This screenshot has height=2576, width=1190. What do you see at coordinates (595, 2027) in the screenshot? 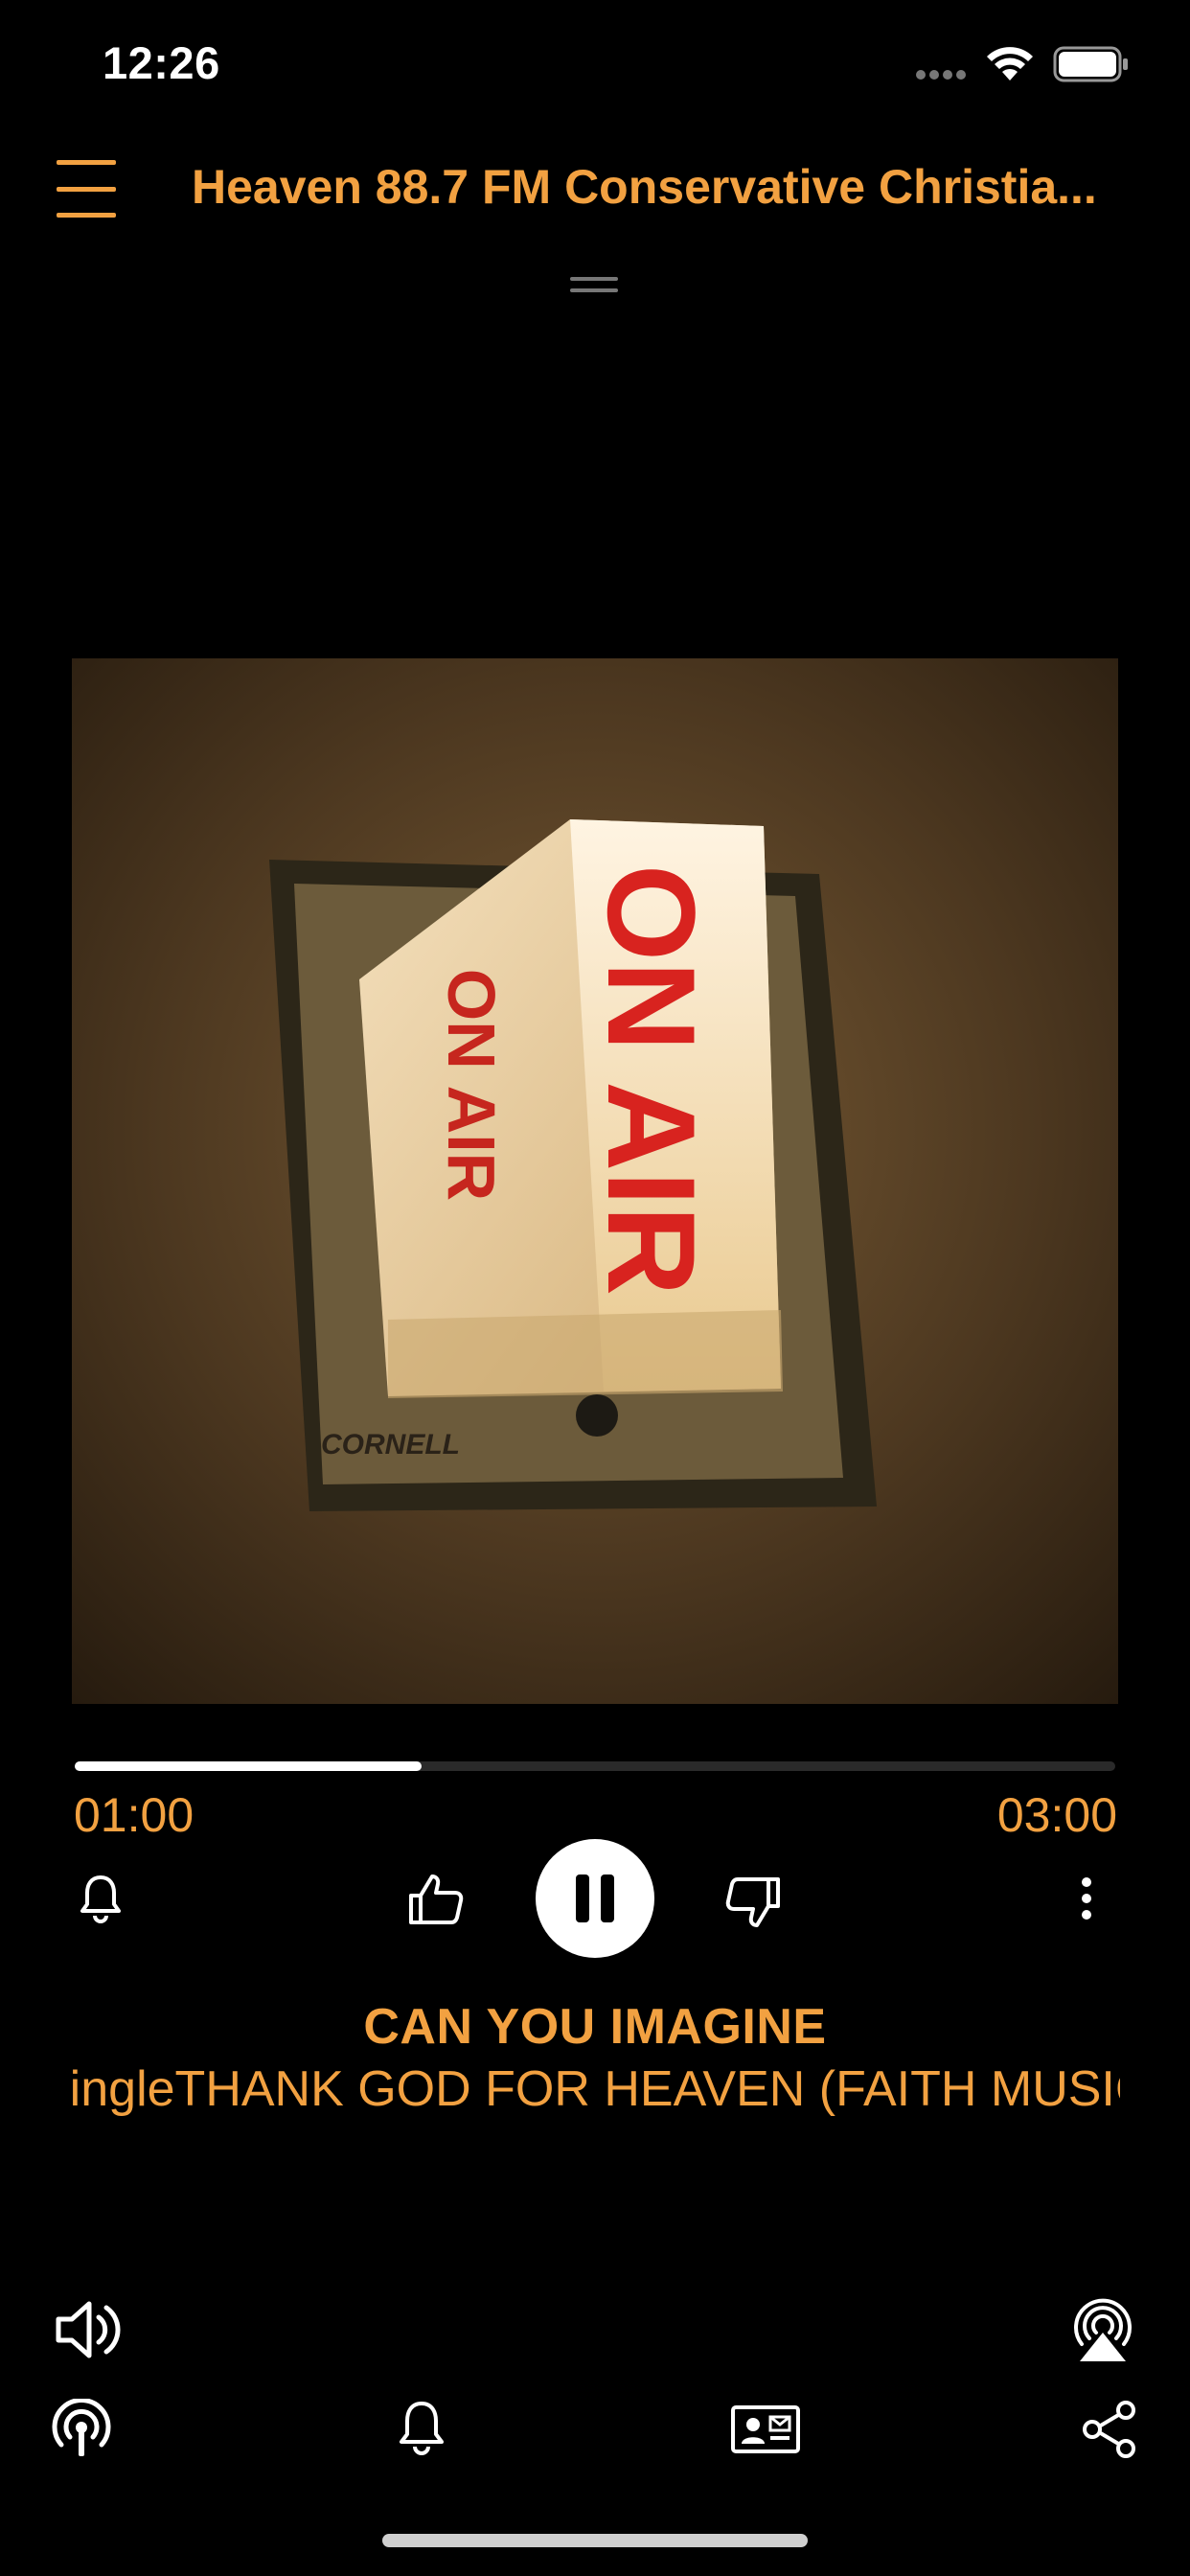
I see `song-title: CAN YOU IMAGINE` at bounding box center [595, 2027].